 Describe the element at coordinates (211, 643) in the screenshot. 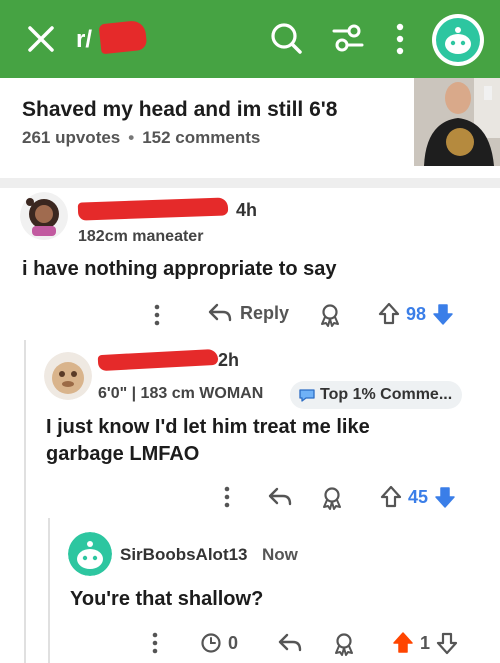

I see `award-badge-icon` at that location.